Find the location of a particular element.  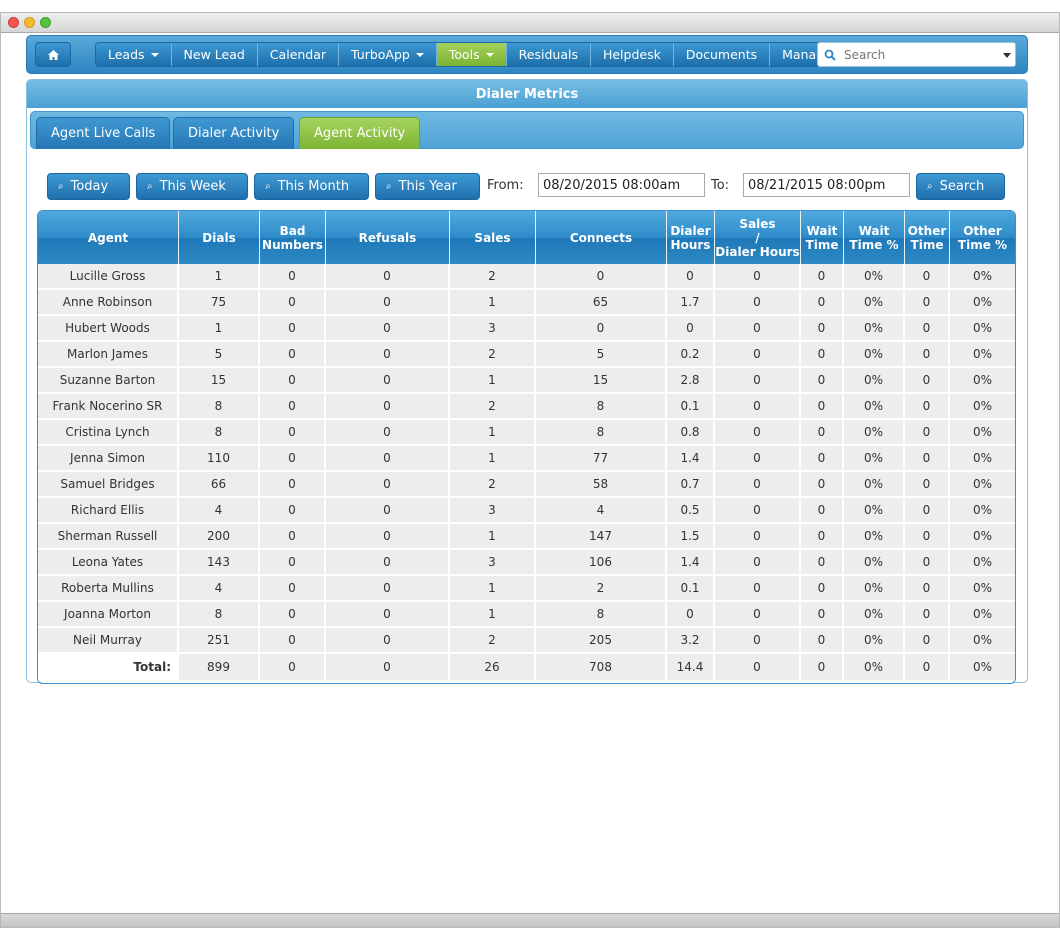

tab-agent-live-calls: Agent Live Calls is located at coordinates (103, 133).